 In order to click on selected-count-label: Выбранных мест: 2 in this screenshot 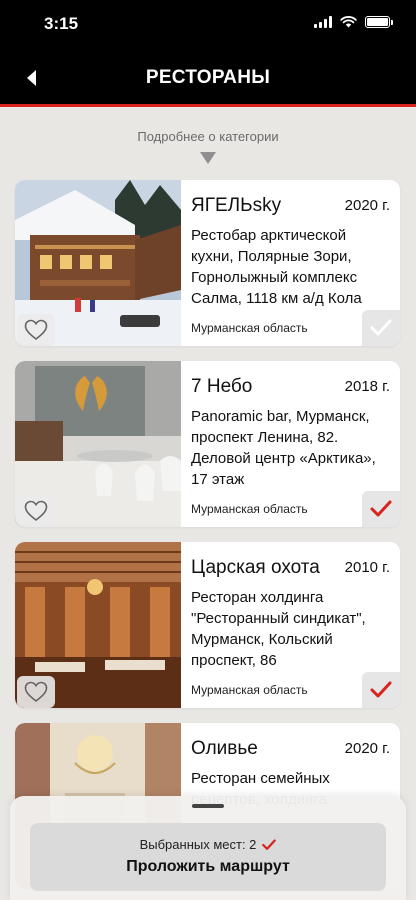, I will do `click(198, 844)`.